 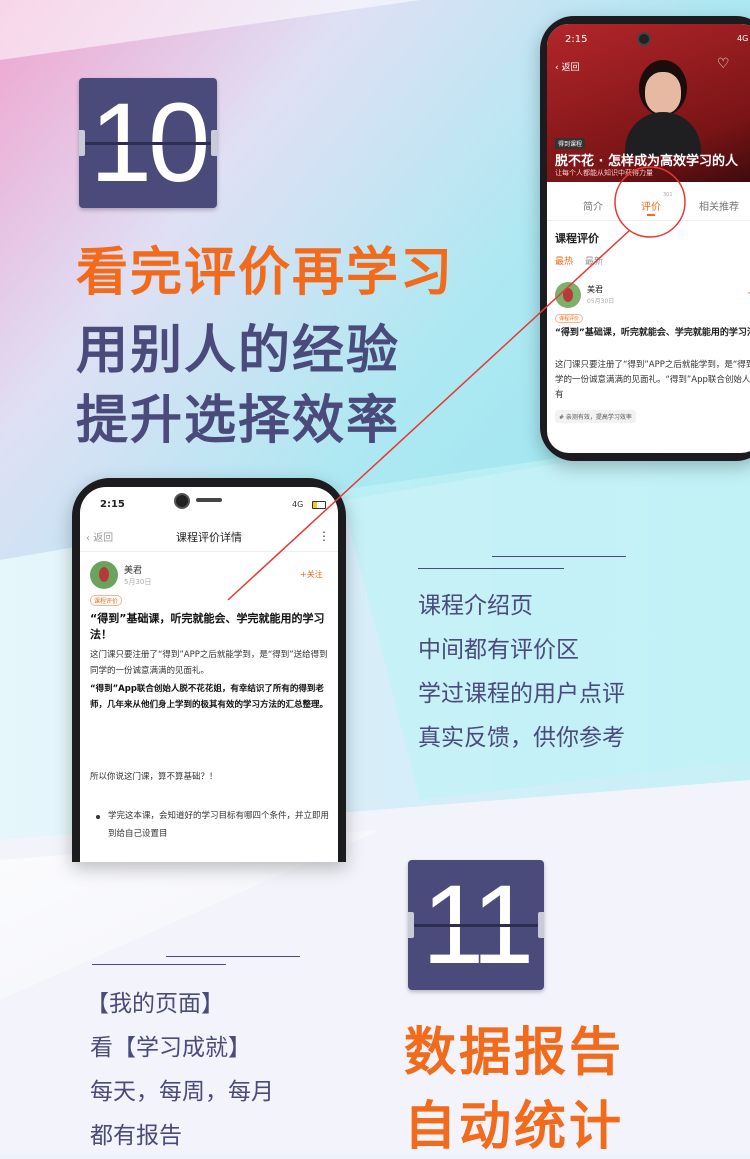 I want to click on achievement-line-2: 看【学习成就】, so click(x=170, y=1048).